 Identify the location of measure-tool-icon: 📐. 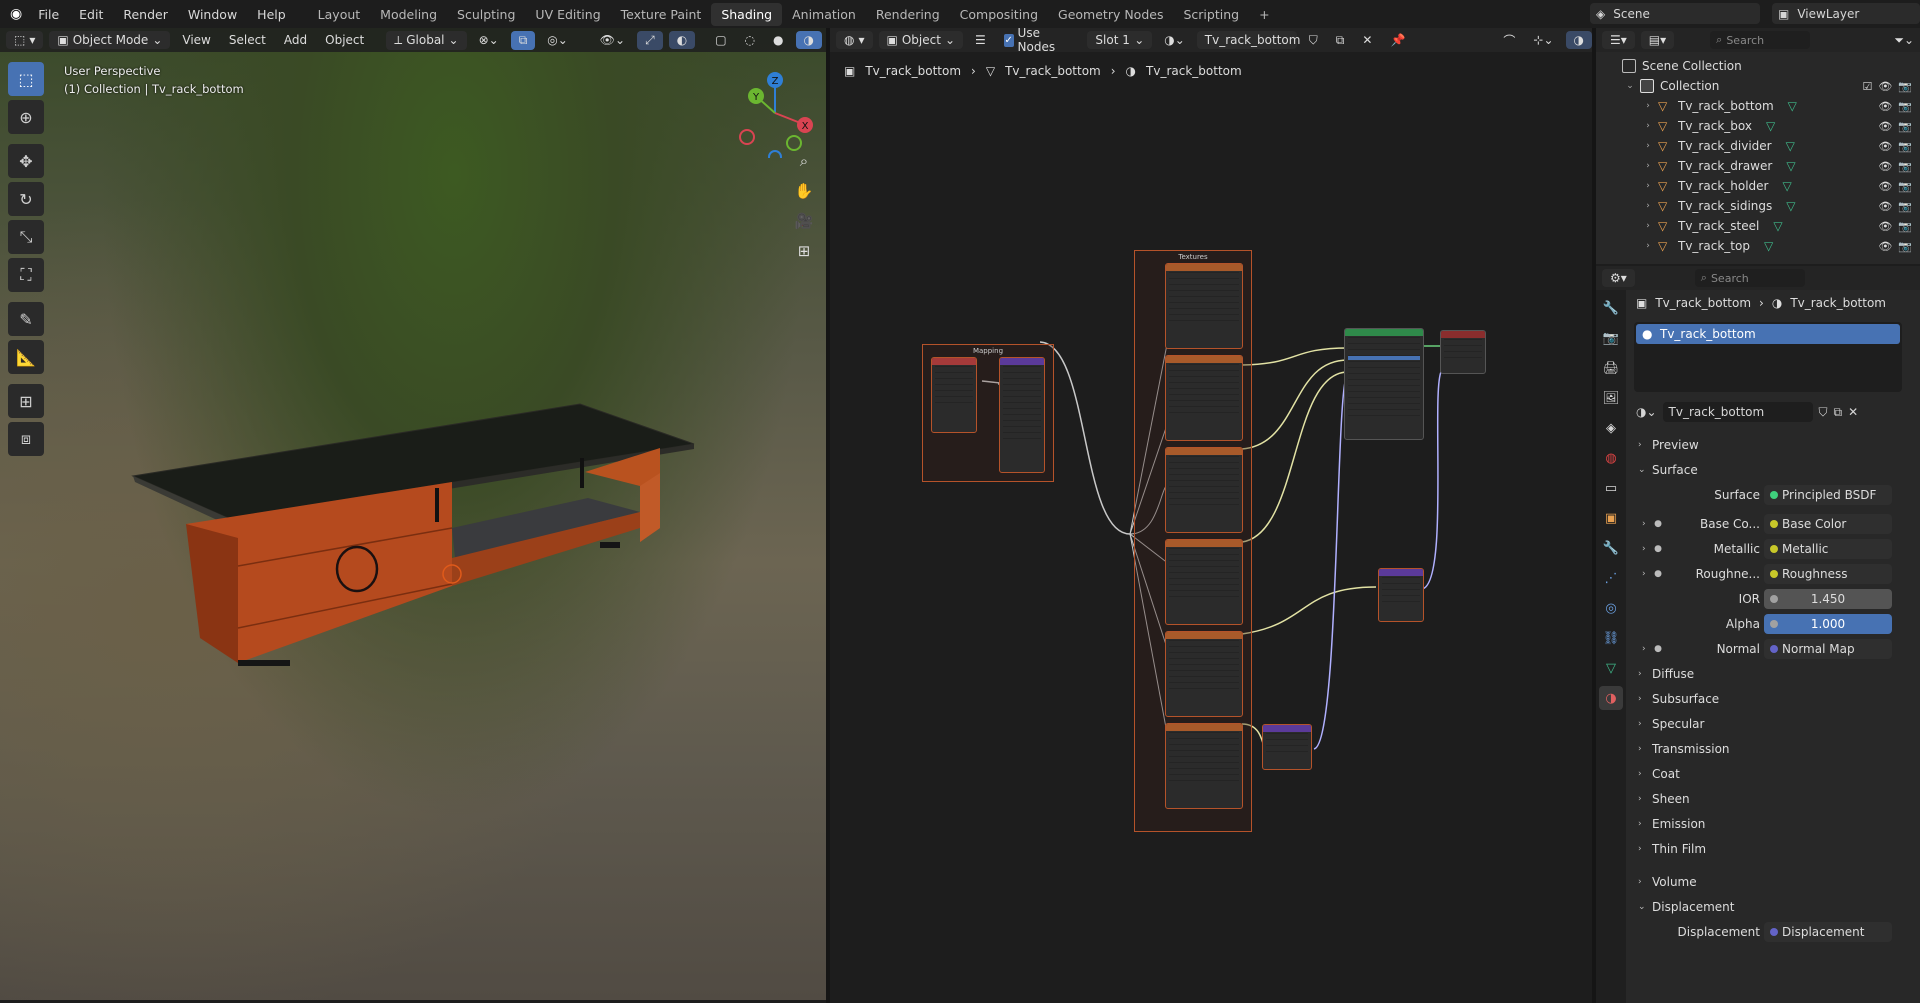
(26, 357).